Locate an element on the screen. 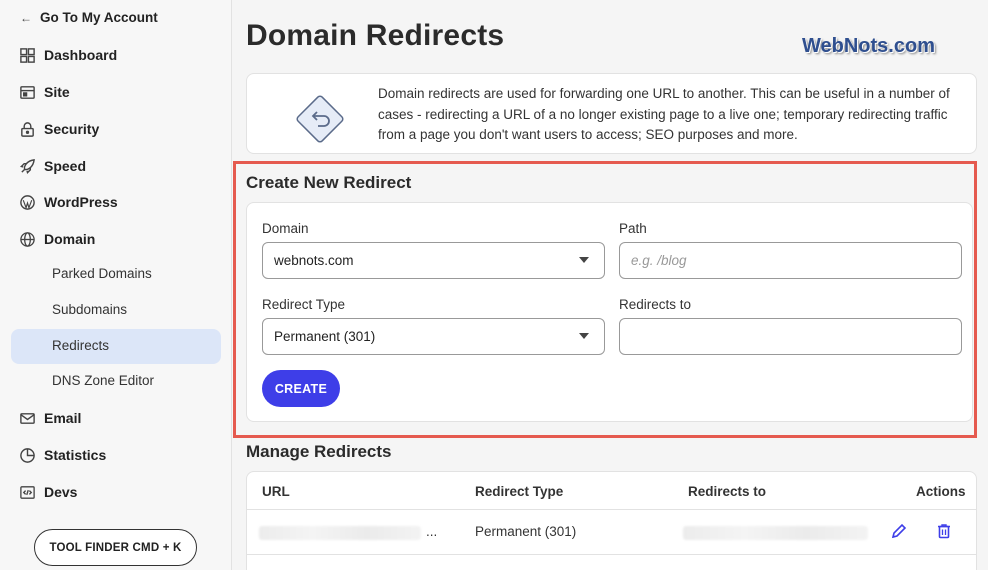 The height and width of the screenshot is (570, 988). sidebar-subitem-subdomains: Subdomains is located at coordinates (89, 309).